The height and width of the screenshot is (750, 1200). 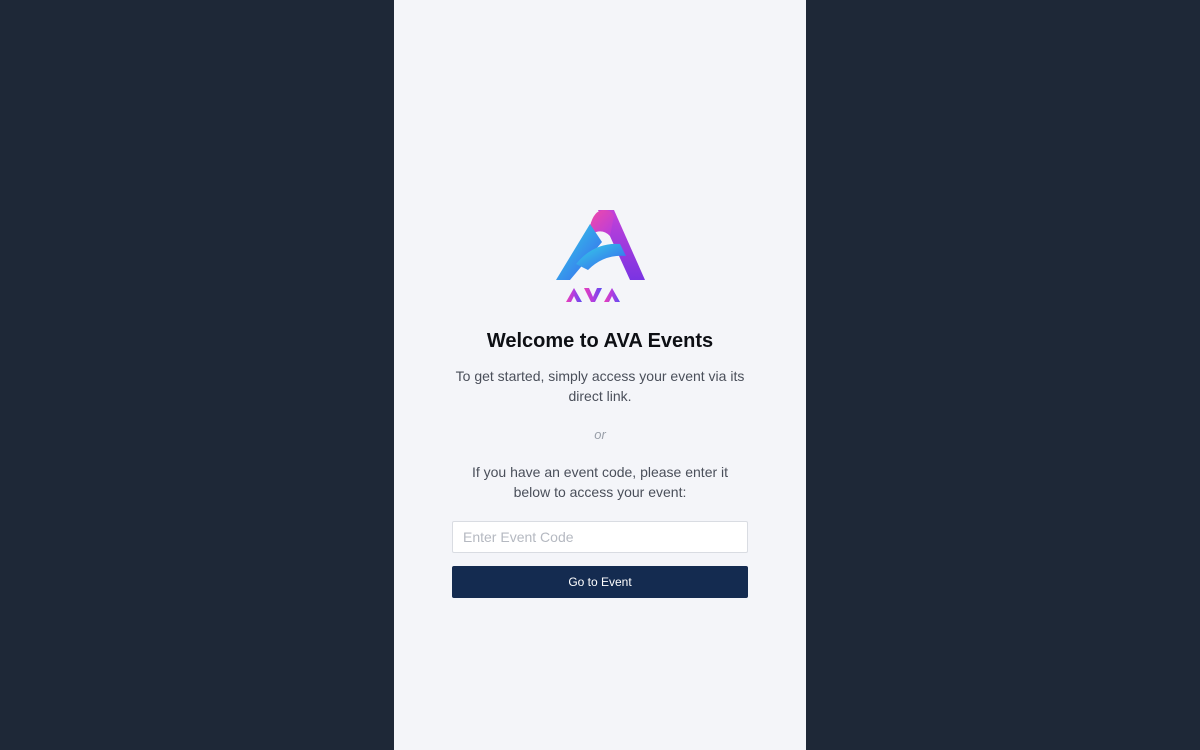 What do you see at coordinates (600, 582) in the screenshot?
I see `go-to-event-button: Go to Event` at bounding box center [600, 582].